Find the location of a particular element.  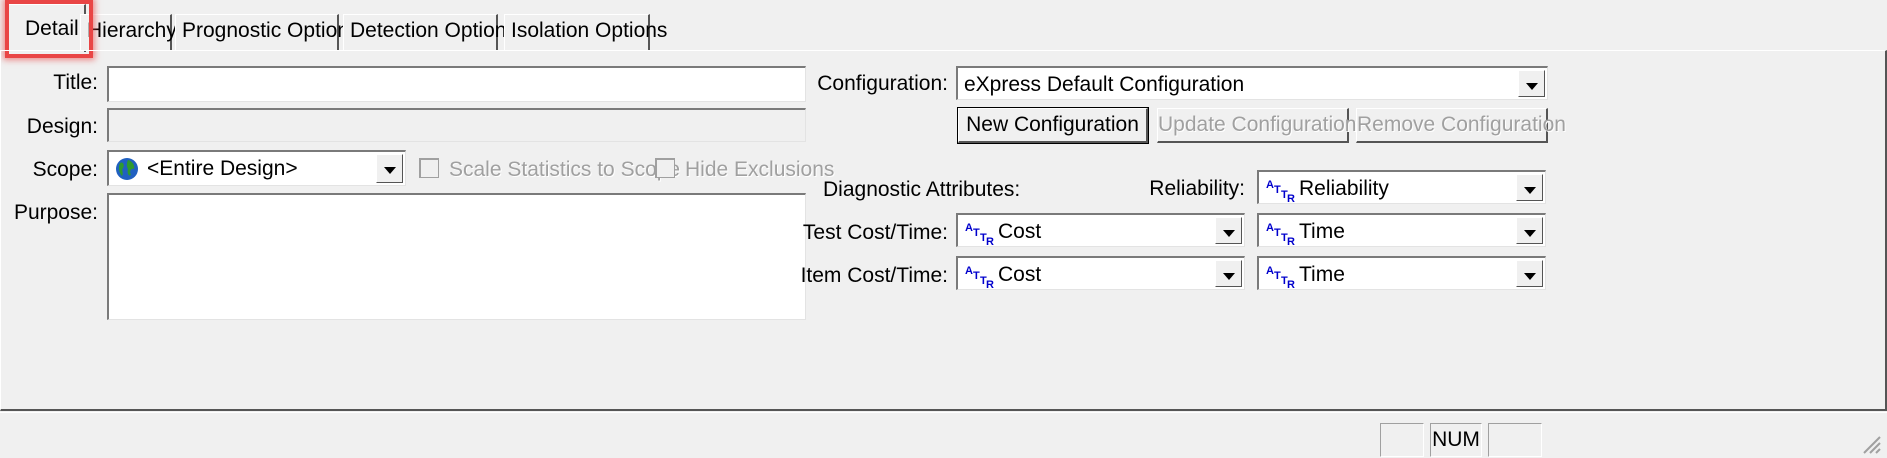

status-panel-scroll is located at coordinates (1515, 440).